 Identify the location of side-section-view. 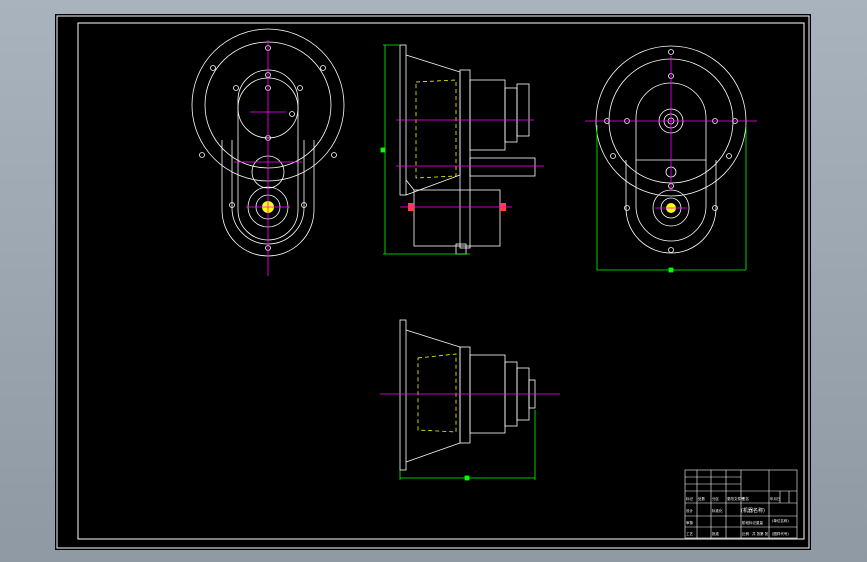
(467, 149).